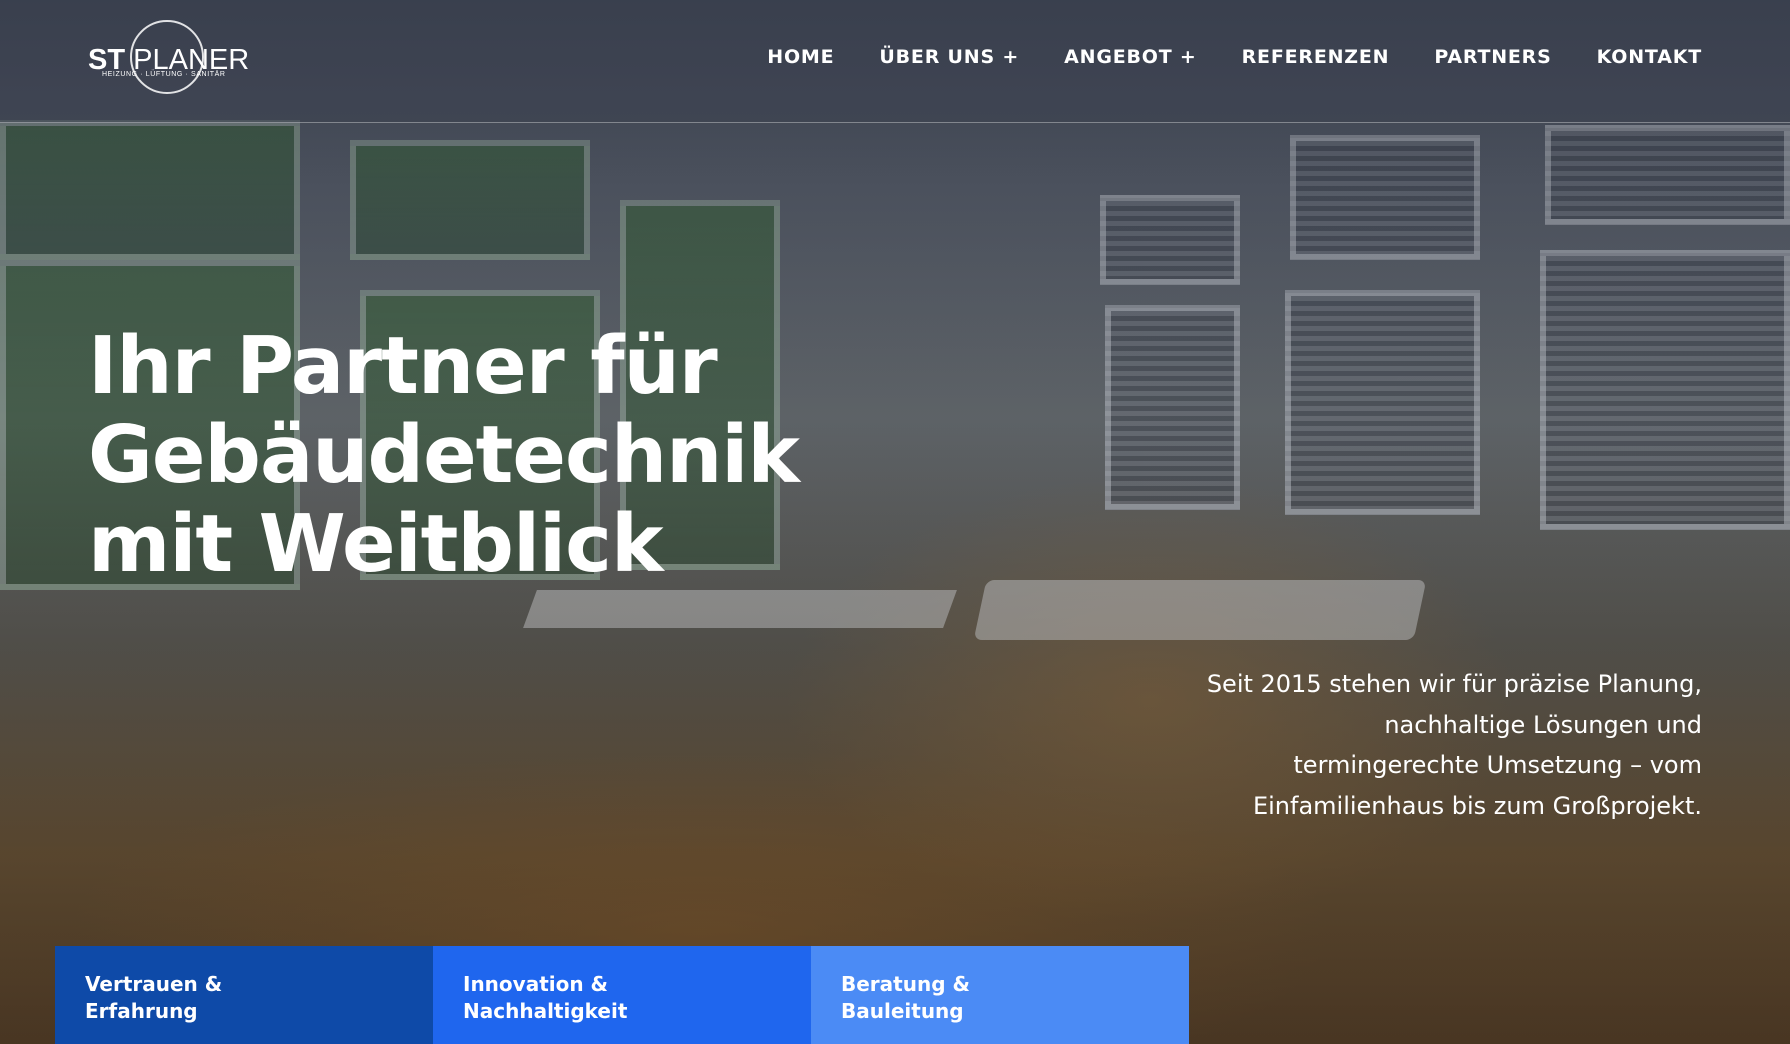 The height and width of the screenshot is (1044, 1790). Describe the element at coordinates (949, 57) in the screenshot. I see `nav-item-ueber-uns: ÜBER UNS +` at that location.